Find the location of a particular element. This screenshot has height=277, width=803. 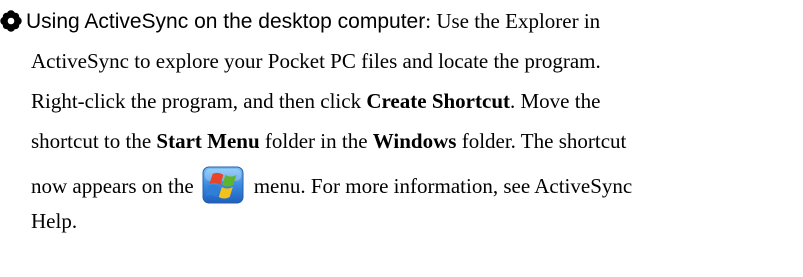

windows-term: Windows is located at coordinates (414, 141).